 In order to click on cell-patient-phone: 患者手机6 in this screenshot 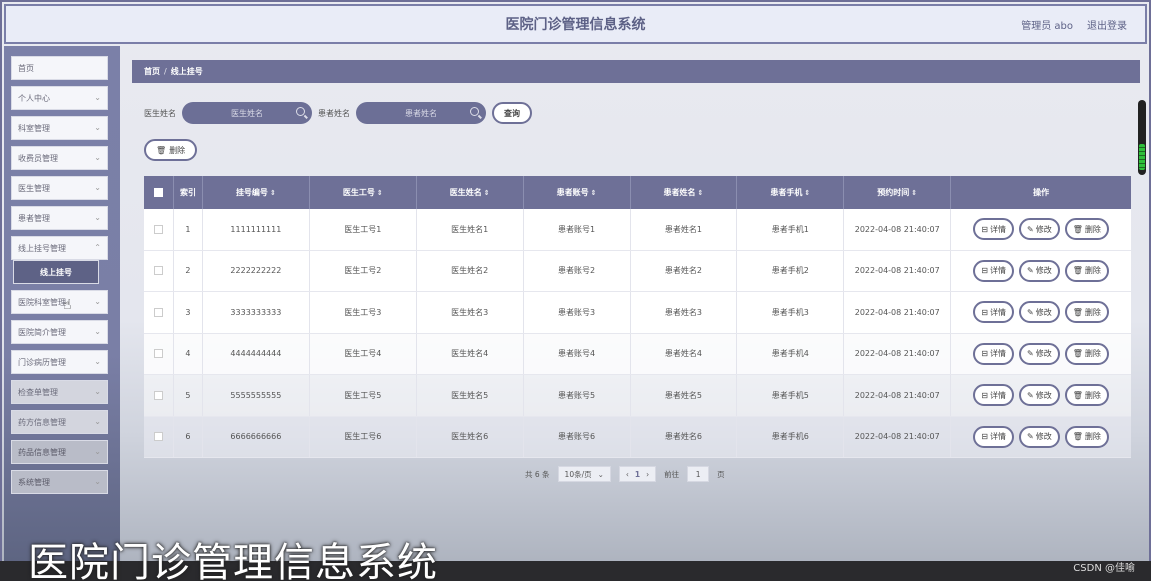, I will do `click(791, 436)`.